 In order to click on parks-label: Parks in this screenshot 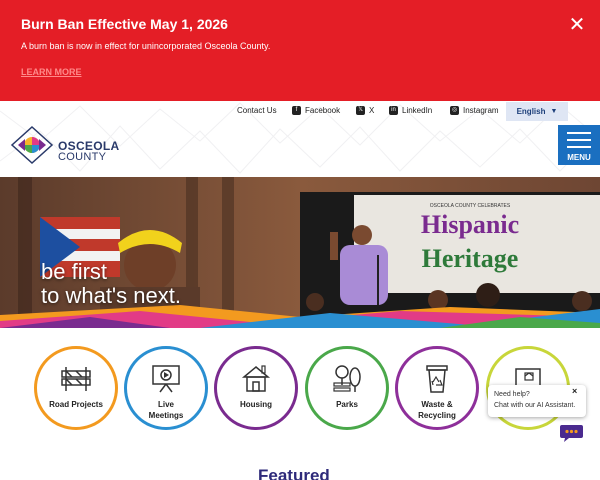, I will do `click(347, 404)`.